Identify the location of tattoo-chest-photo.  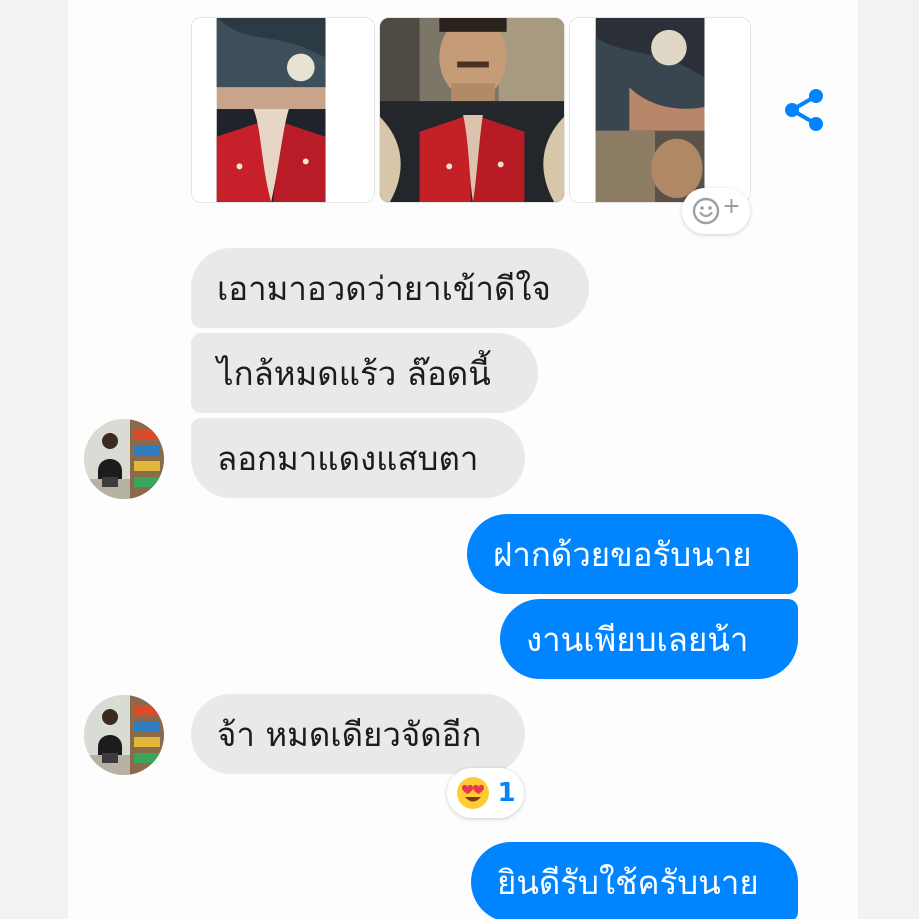
(472, 110).